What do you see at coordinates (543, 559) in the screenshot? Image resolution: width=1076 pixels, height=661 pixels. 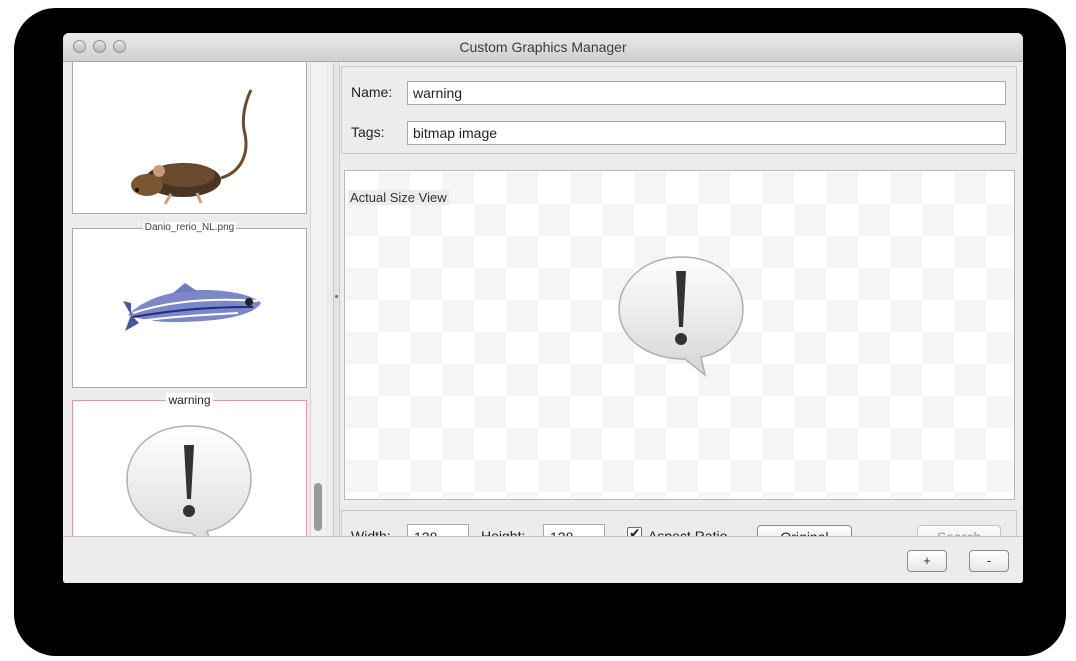 I see `footer-bar: + -` at bounding box center [543, 559].